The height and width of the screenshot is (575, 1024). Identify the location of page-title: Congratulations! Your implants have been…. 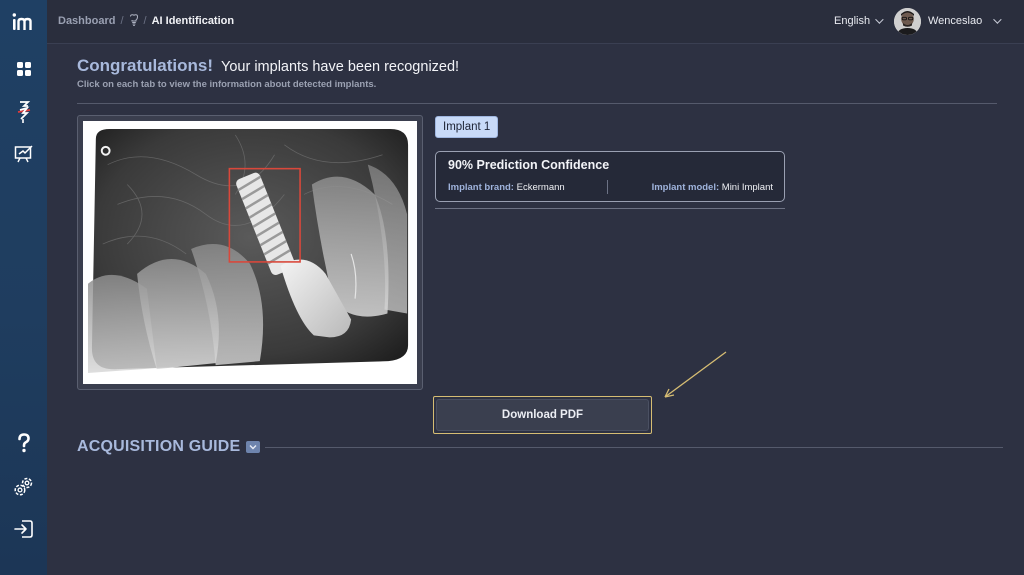
(268, 66).